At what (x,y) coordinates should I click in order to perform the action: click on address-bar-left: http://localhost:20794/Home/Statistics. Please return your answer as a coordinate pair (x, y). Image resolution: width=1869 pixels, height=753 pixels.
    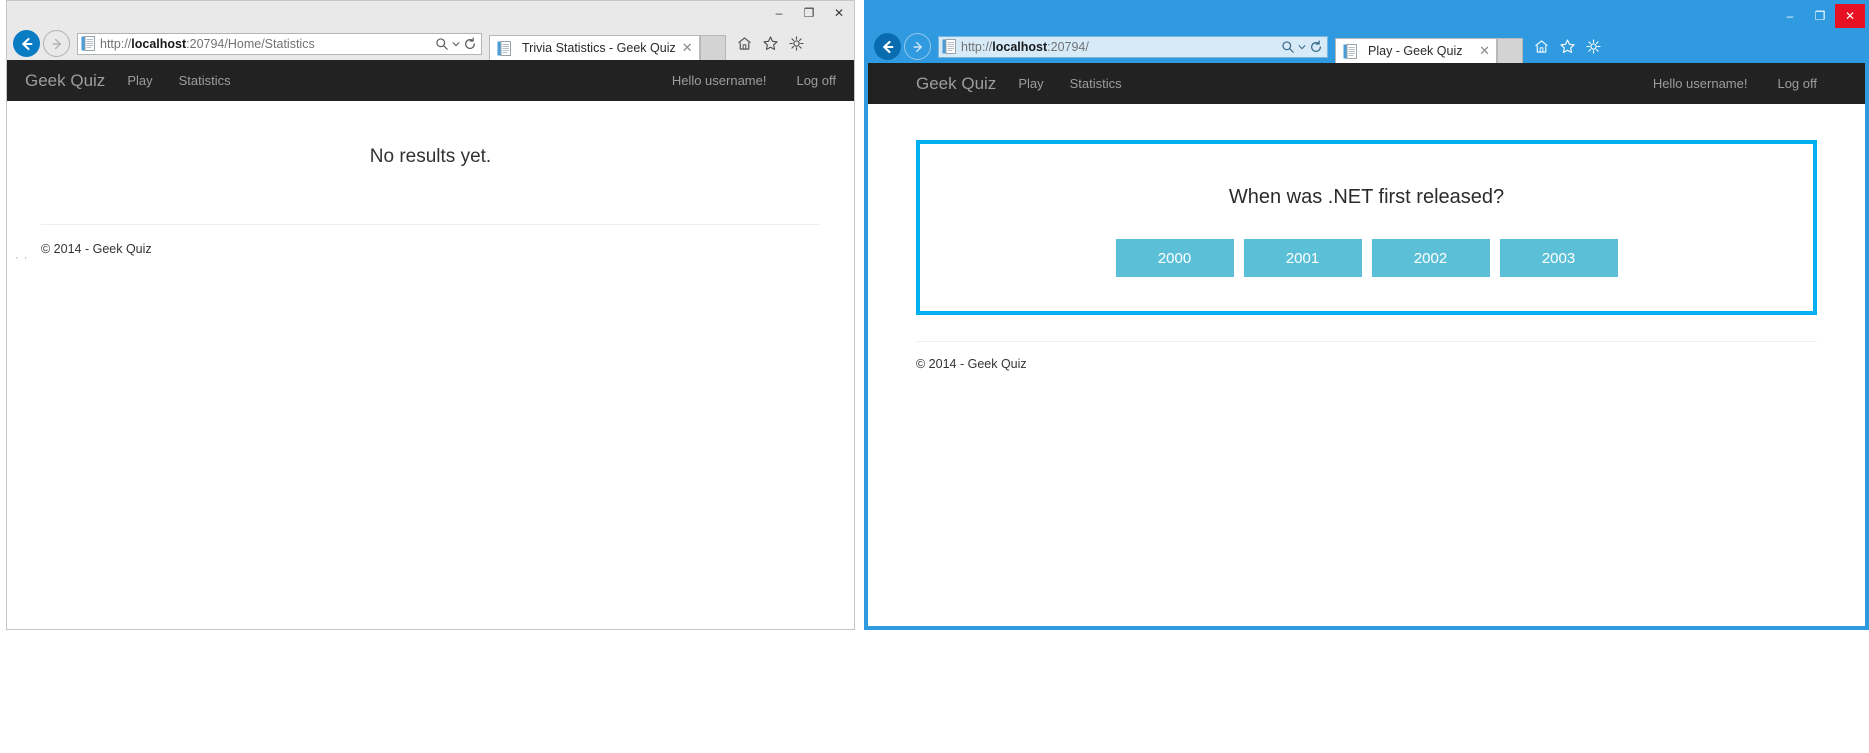
    Looking at the image, I should click on (279, 43).